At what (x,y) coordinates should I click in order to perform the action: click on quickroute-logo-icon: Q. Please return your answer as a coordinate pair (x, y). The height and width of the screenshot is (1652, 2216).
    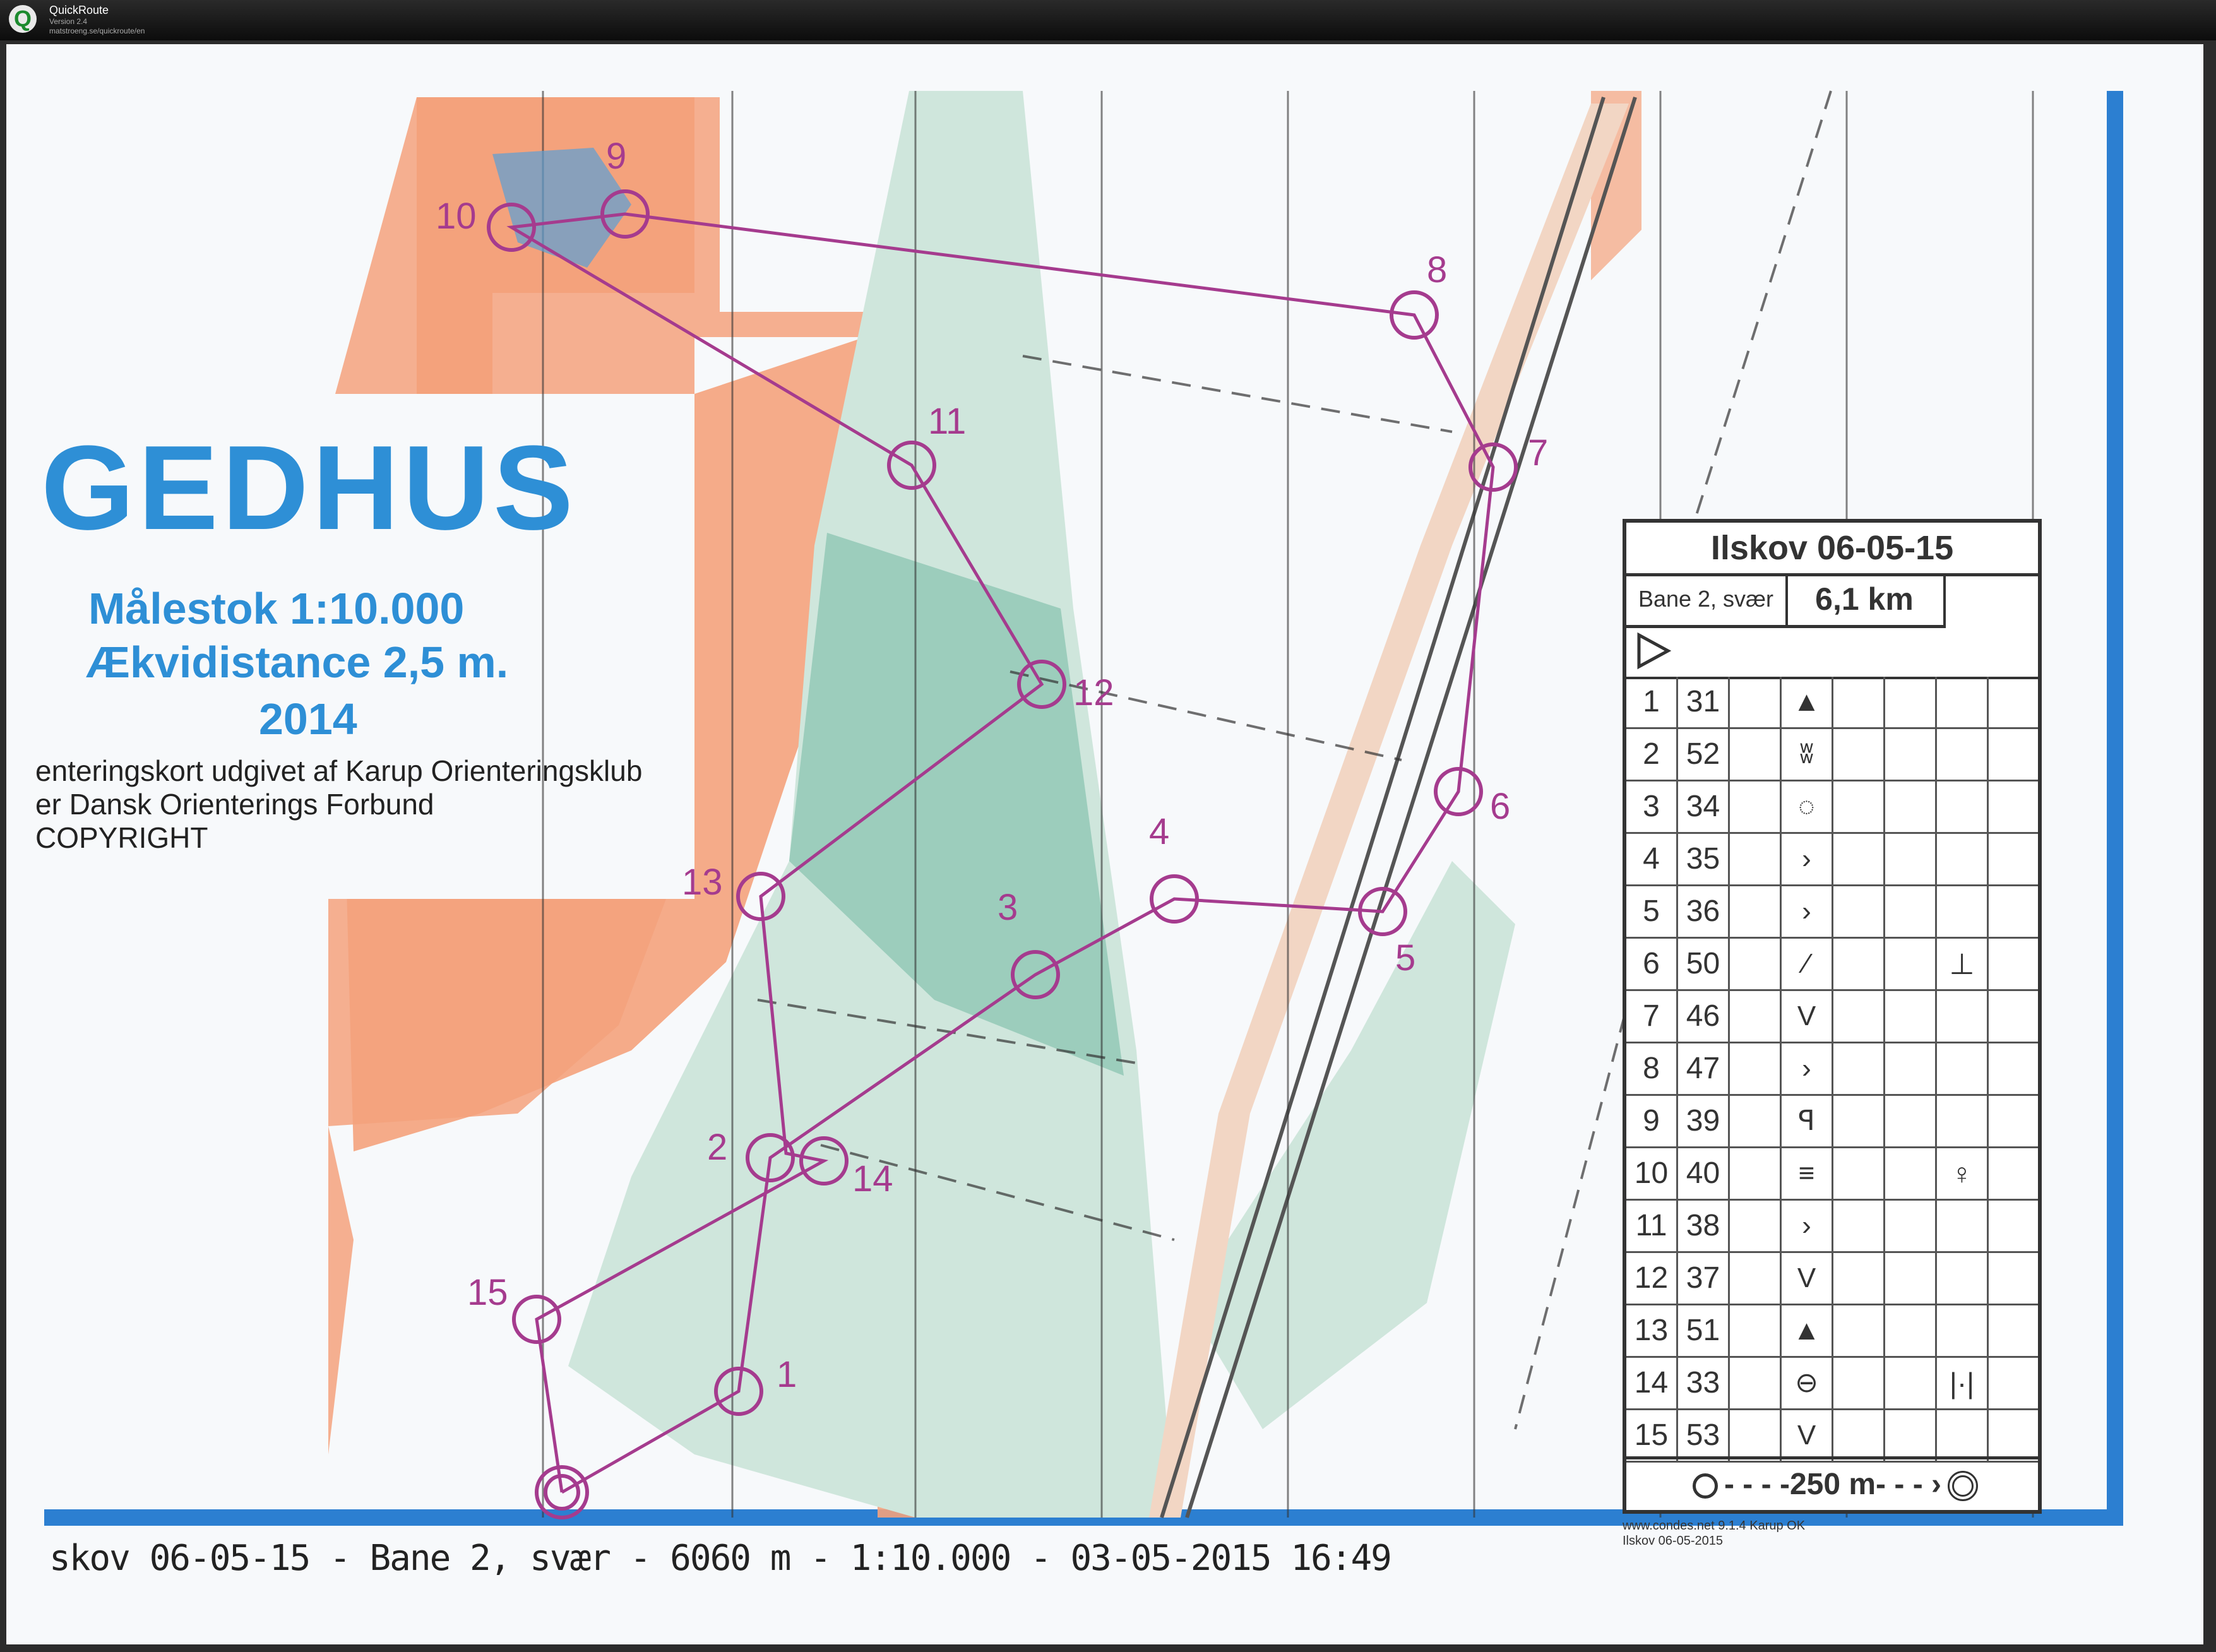
    Looking at the image, I should click on (23, 19).